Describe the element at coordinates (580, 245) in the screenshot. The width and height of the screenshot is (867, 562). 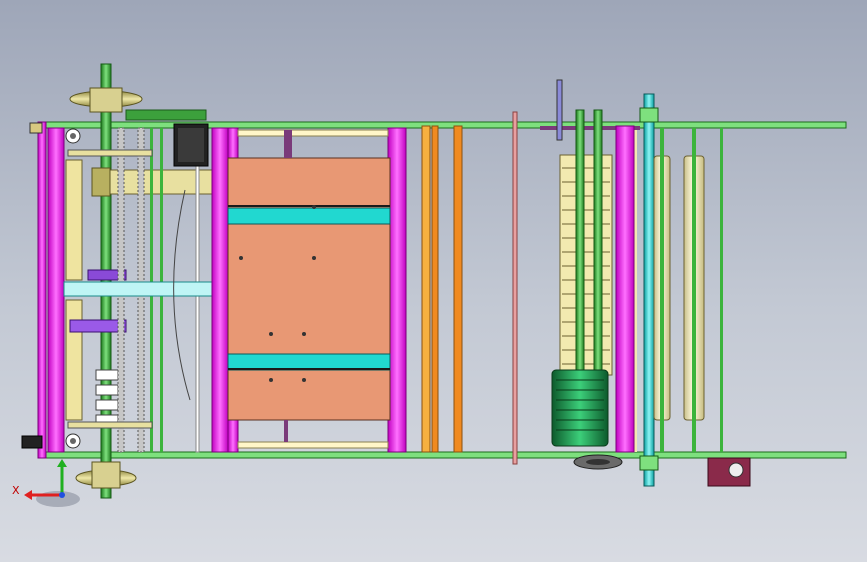
I see `green-shaft-right-a` at that location.